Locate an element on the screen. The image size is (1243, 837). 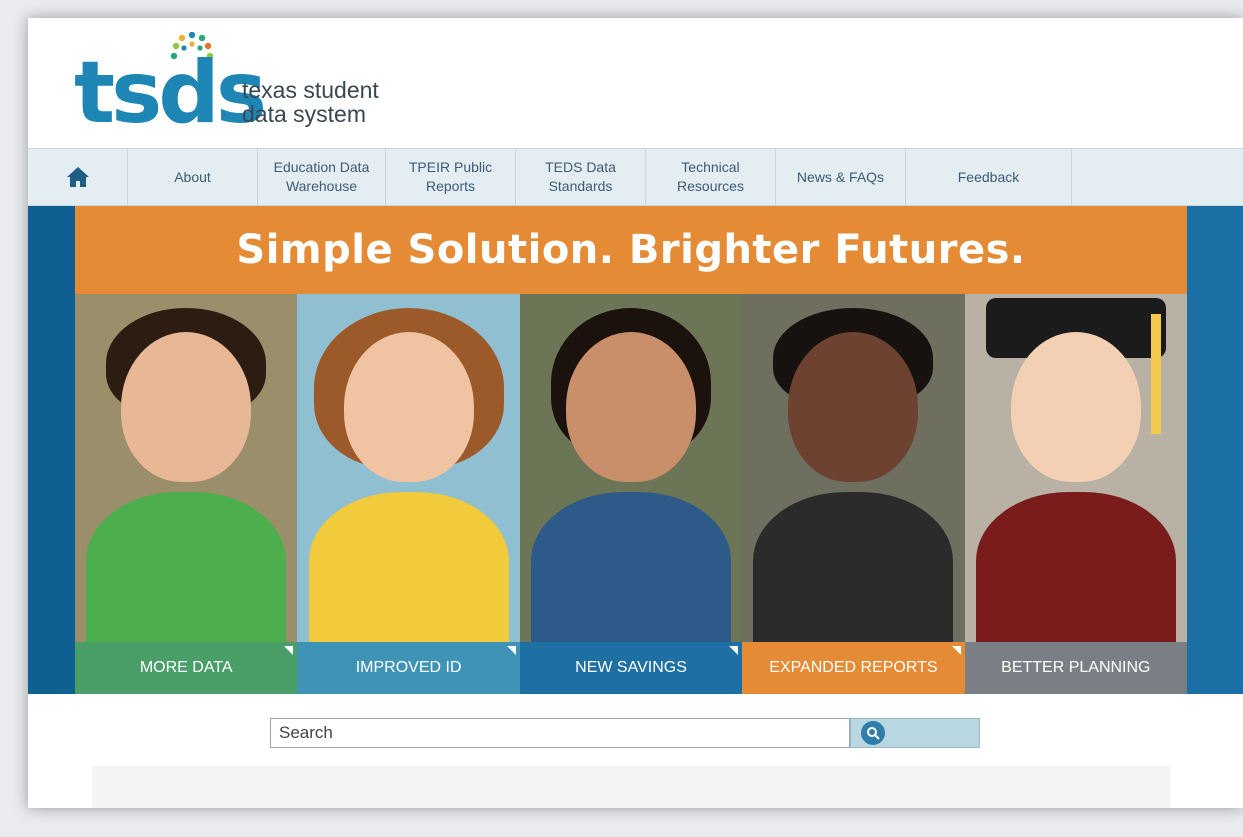
nav-item-label: News & FAQs is located at coordinates (840, 176).